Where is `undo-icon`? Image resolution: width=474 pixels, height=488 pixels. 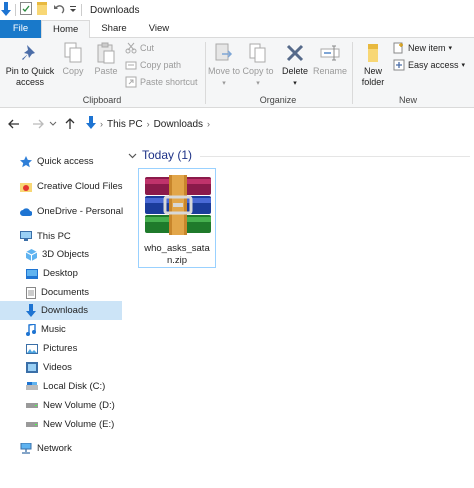
undo-icon is located at coordinates (59, 10).